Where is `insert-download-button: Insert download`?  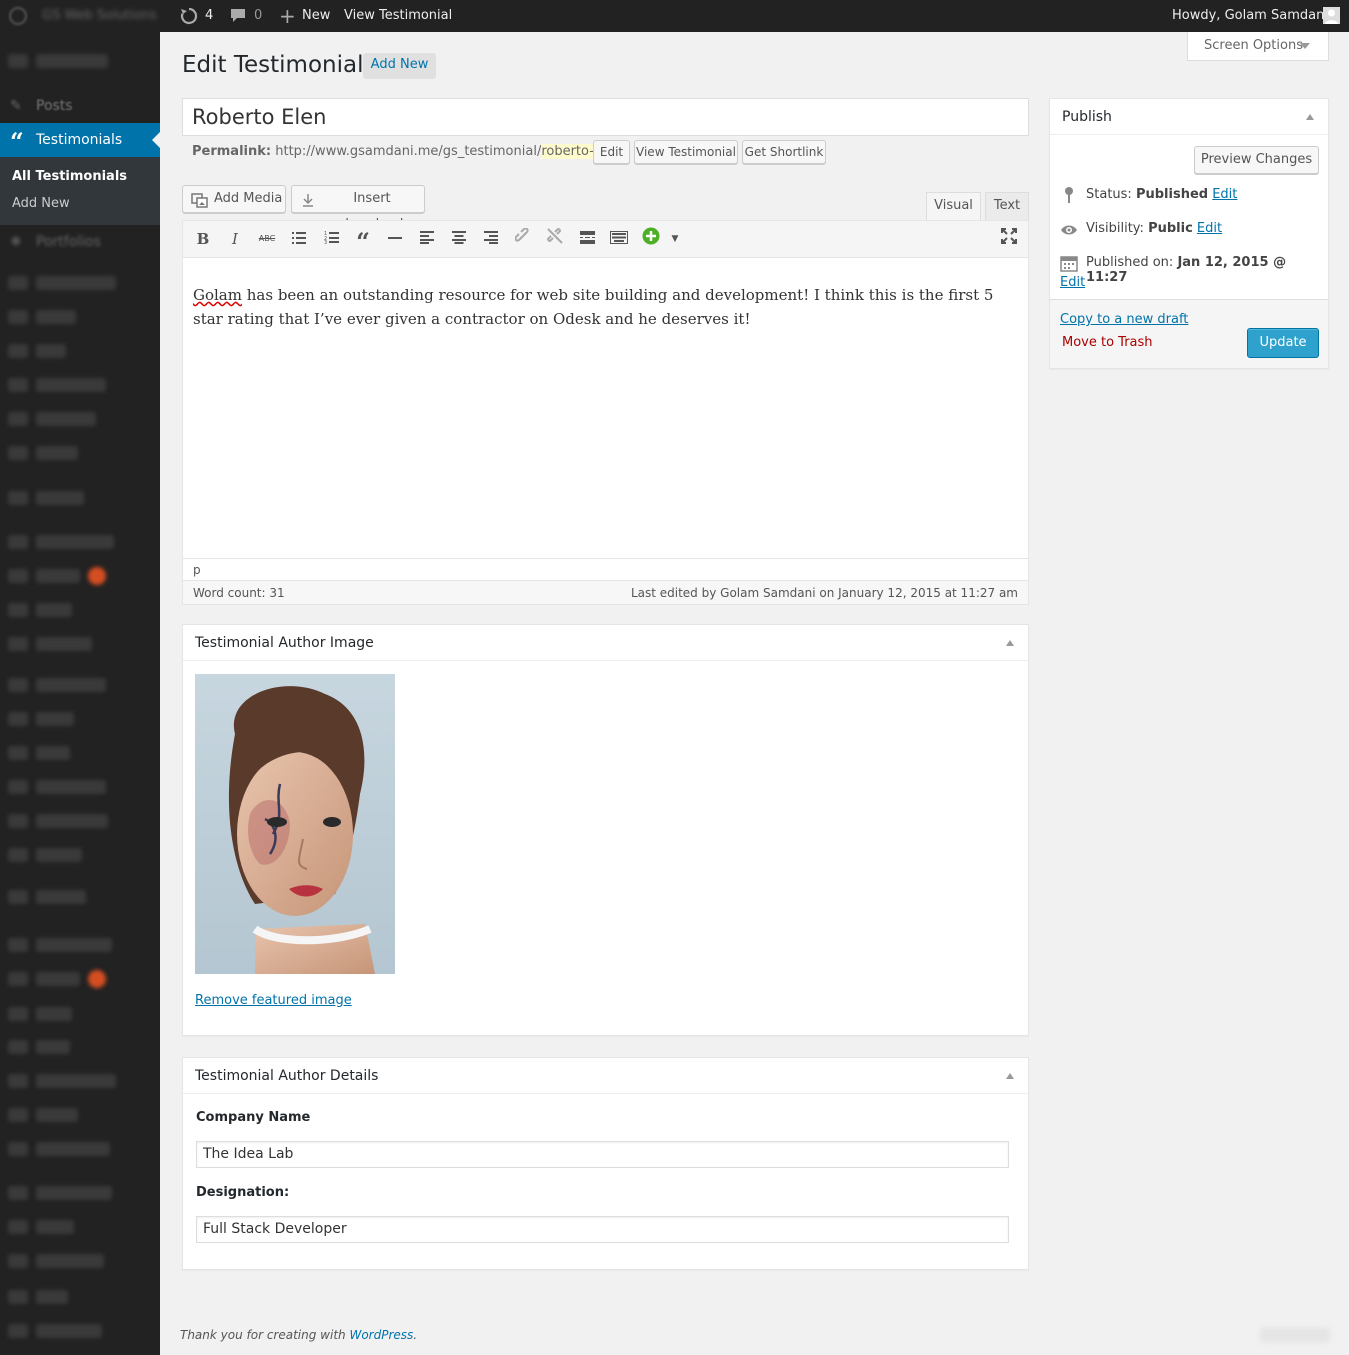 insert-download-button: Insert download is located at coordinates (358, 208).